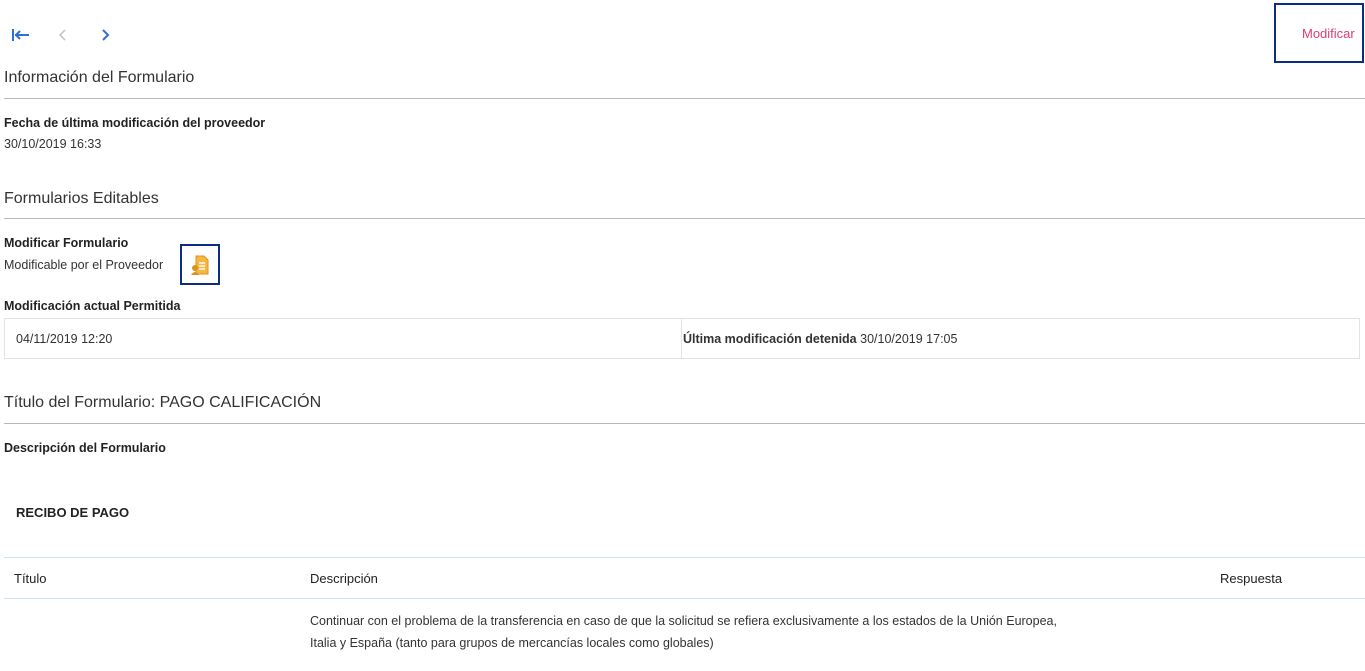  I want to click on document-edit-icon, so click(200, 265).